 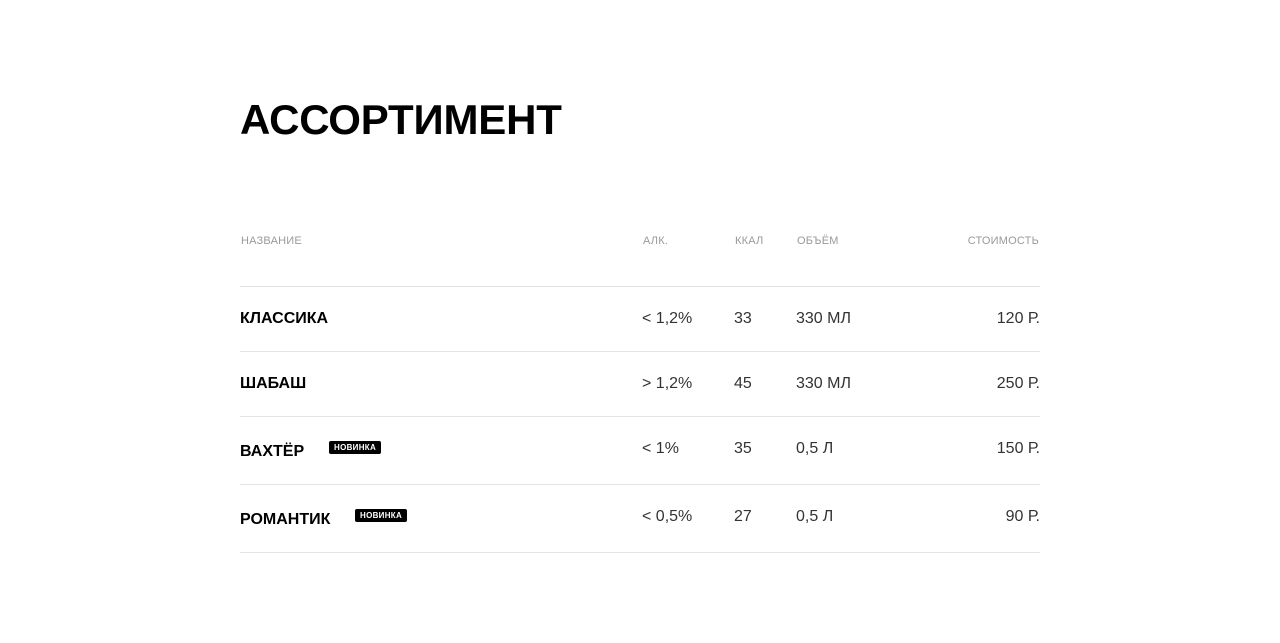 I want to click on table-row: КЛАССИКА < 1,2% 33 330 МЛ 120 Р., so click(x=640, y=319).